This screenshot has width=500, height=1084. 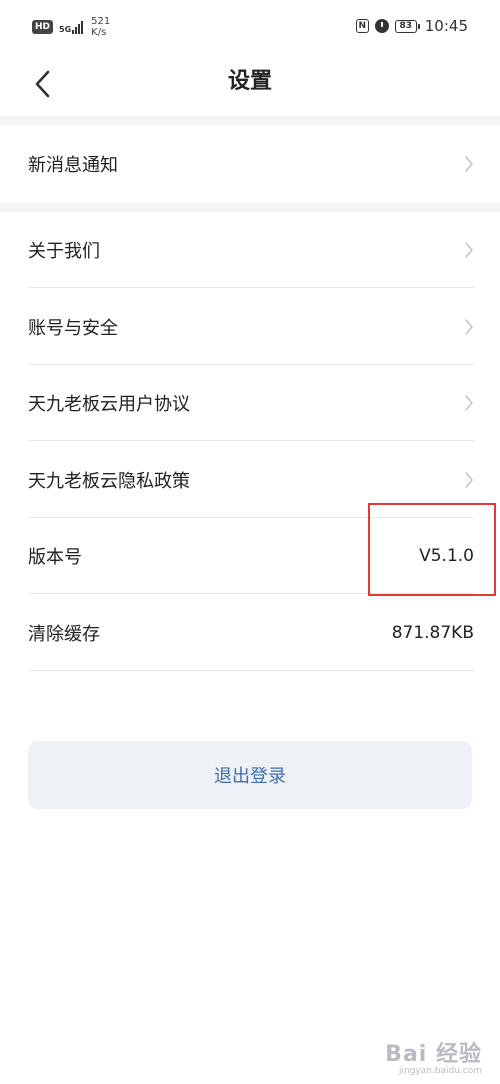 I want to click on back-button, so click(x=42, y=84).